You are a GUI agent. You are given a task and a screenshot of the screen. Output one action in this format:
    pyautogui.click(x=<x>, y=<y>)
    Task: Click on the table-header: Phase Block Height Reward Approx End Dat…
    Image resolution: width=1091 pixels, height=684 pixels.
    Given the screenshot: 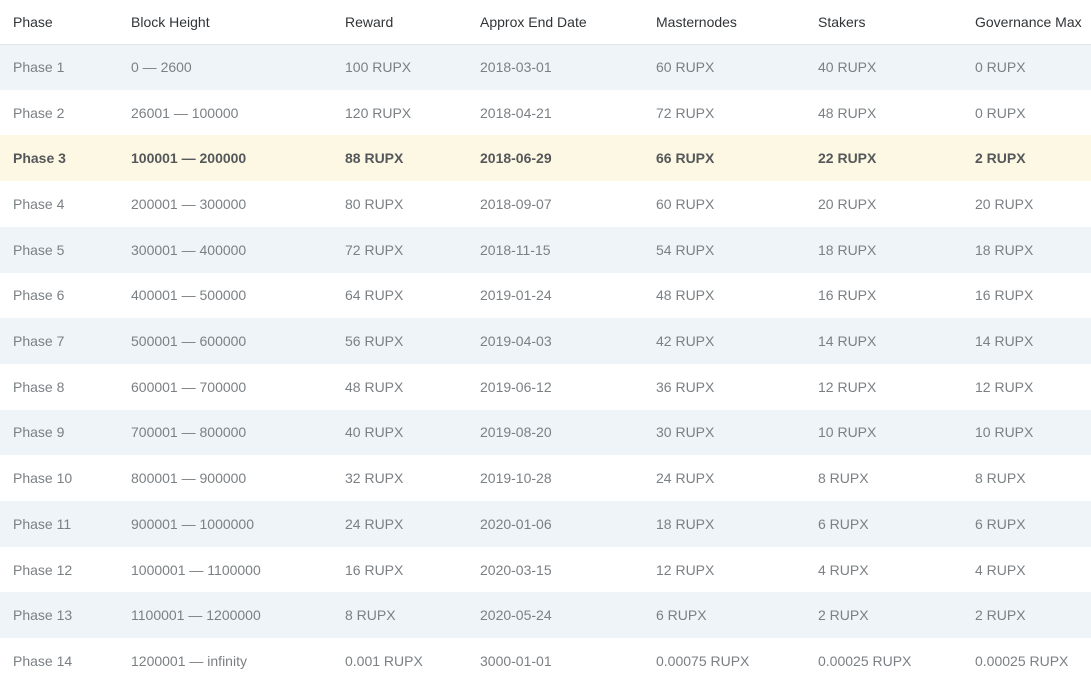 What is the action you would take?
    pyautogui.click(x=545, y=22)
    